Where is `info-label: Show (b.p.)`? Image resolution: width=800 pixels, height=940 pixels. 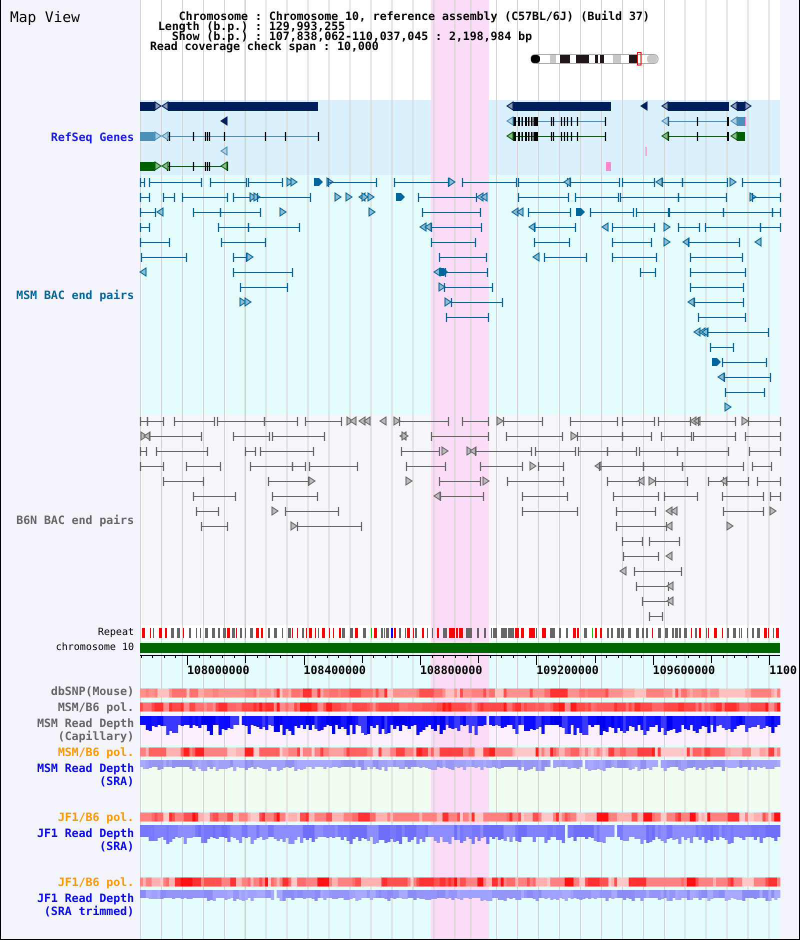 info-label: Show (b.p.) is located at coordinates (210, 36).